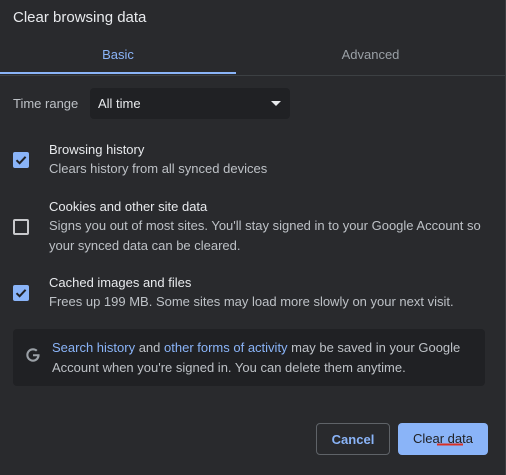 Image resolution: width=506 pixels, height=475 pixels. I want to click on tab-bar: Basic Advanced, so click(252, 56).